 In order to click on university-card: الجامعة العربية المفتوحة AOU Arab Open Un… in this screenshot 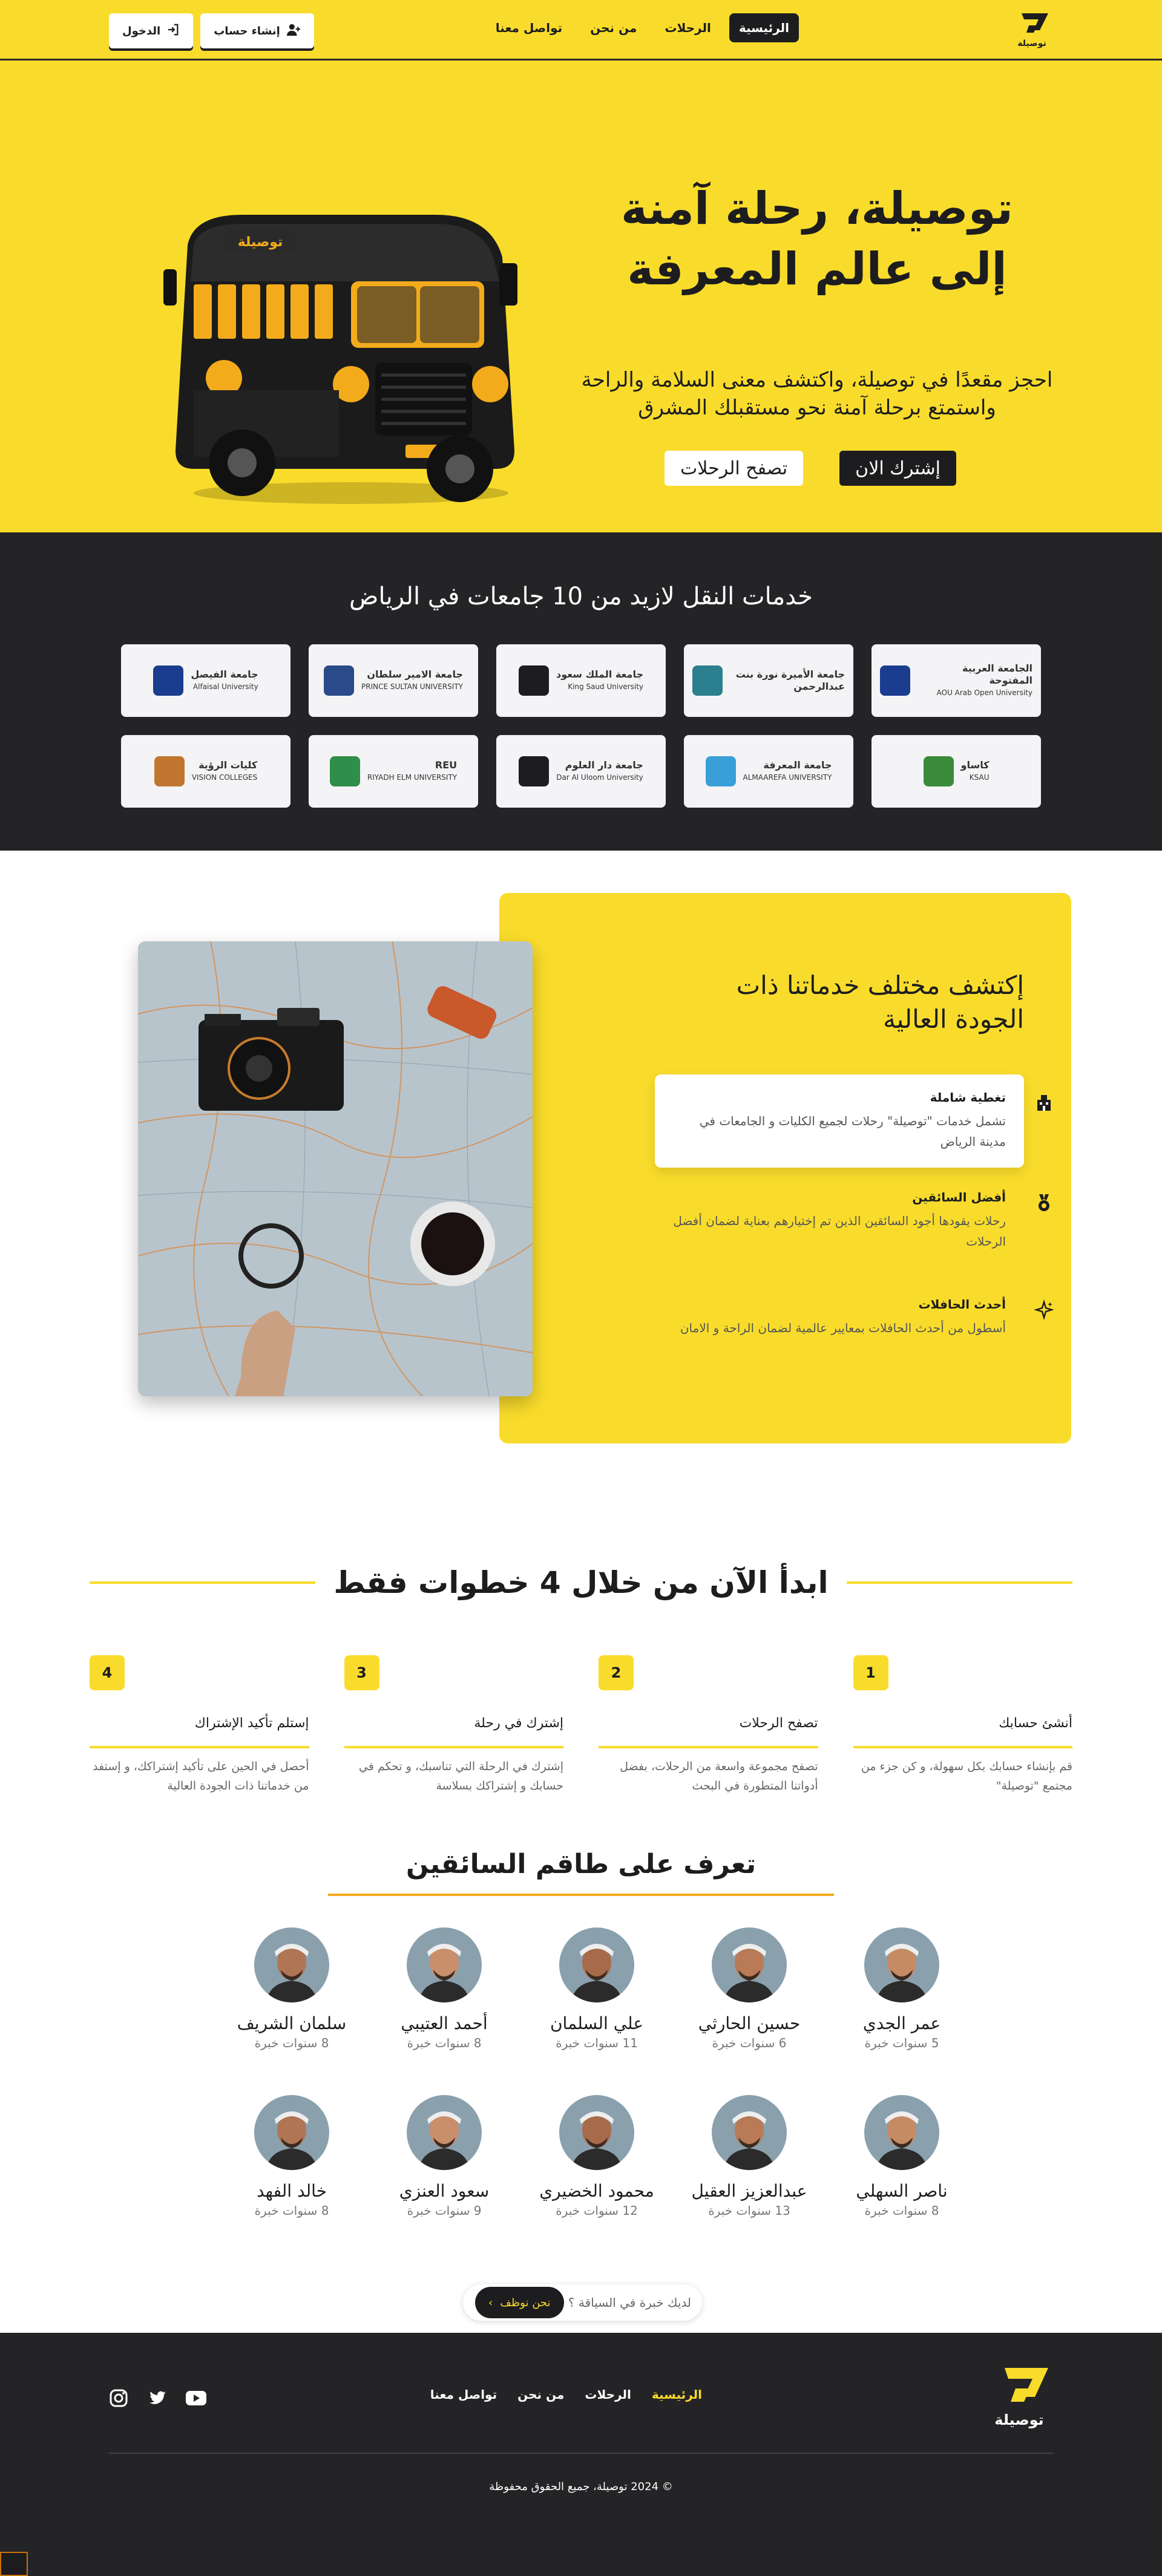, I will do `click(957, 680)`.